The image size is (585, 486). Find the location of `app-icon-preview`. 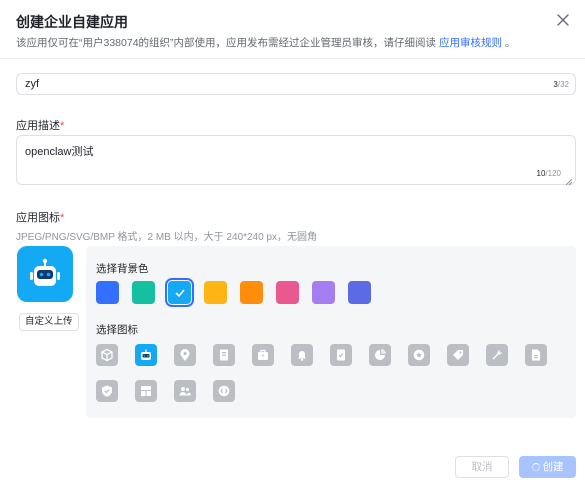

app-icon-preview is located at coordinates (45, 274).